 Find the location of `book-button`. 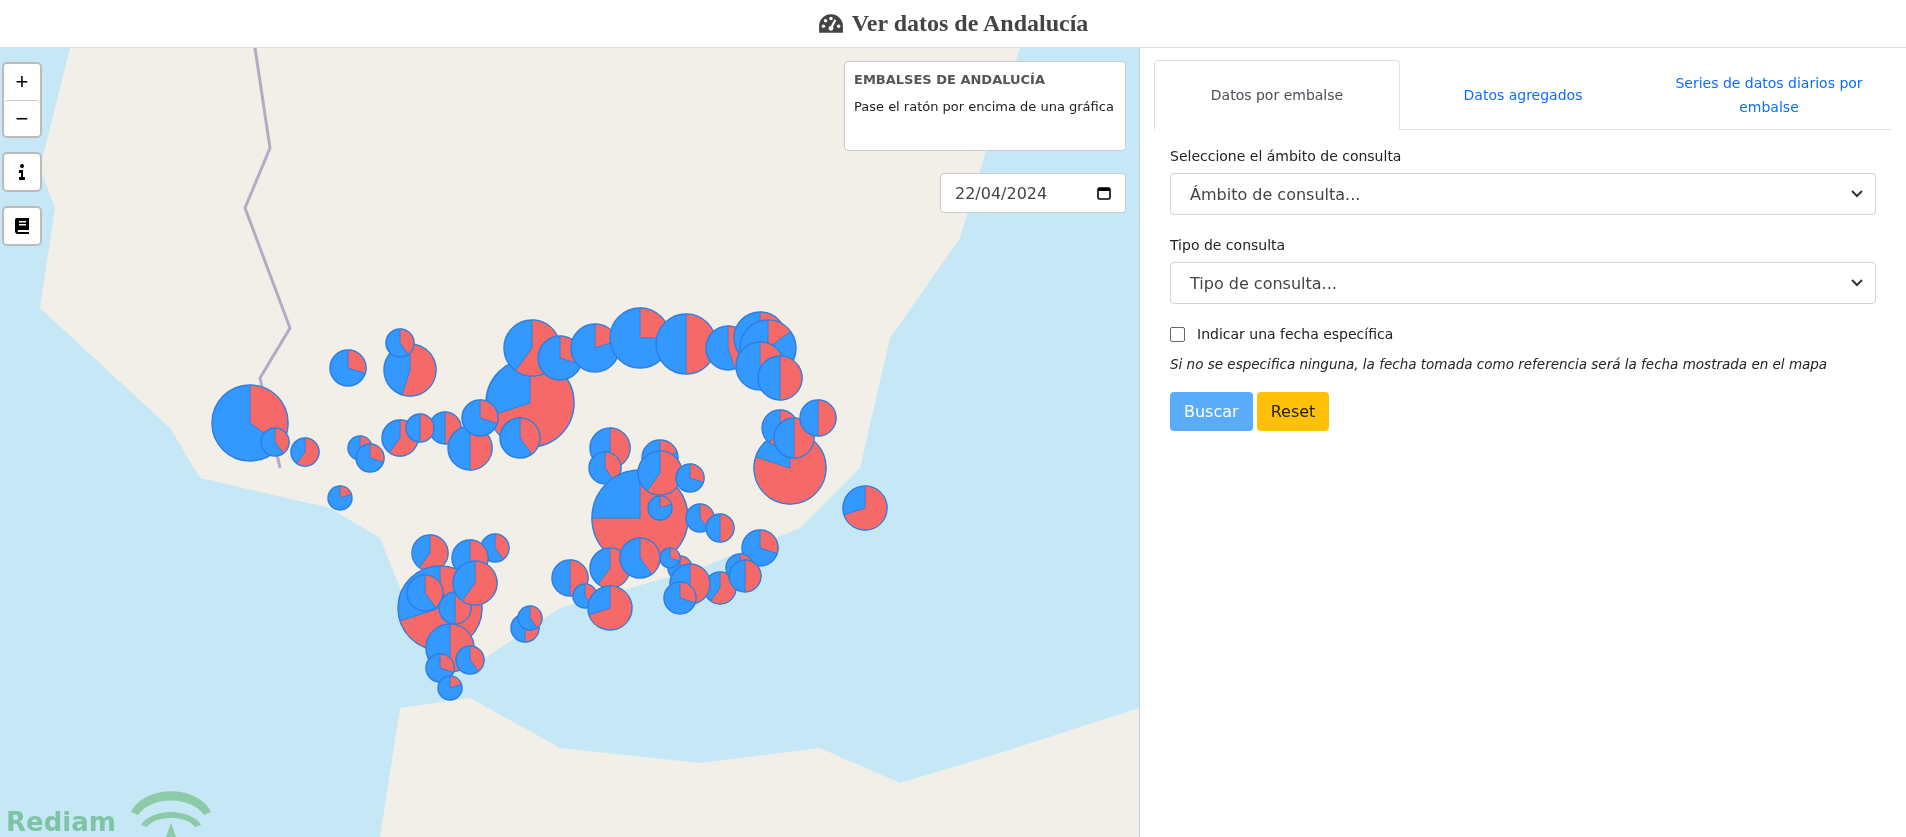

book-button is located at coordinates (22, 226).